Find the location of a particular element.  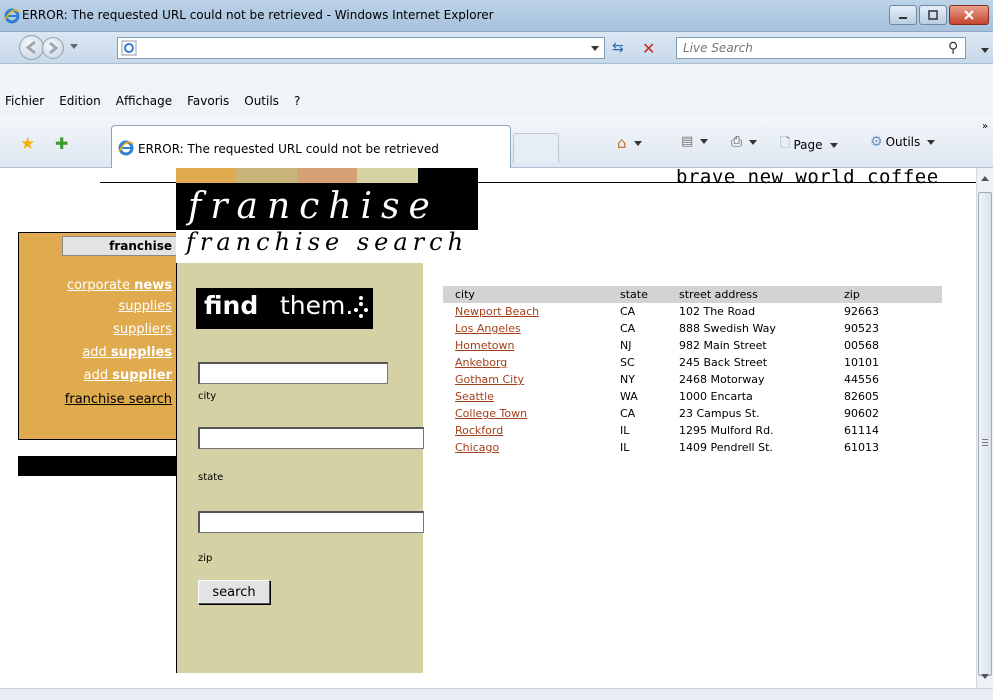

home-dropdown-icon is located at coordinates (637, 143).